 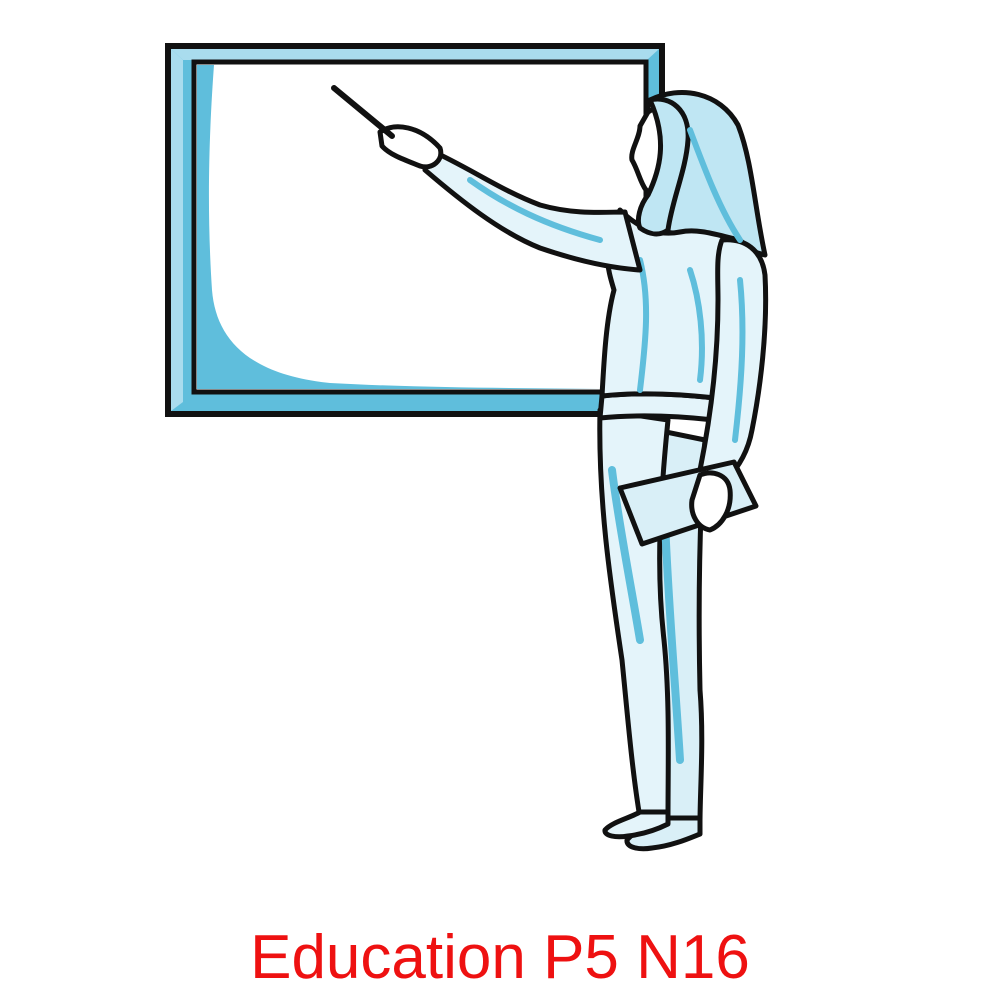 I want to click on caption-label: Education P5 N16, so click(x=500, y=957).